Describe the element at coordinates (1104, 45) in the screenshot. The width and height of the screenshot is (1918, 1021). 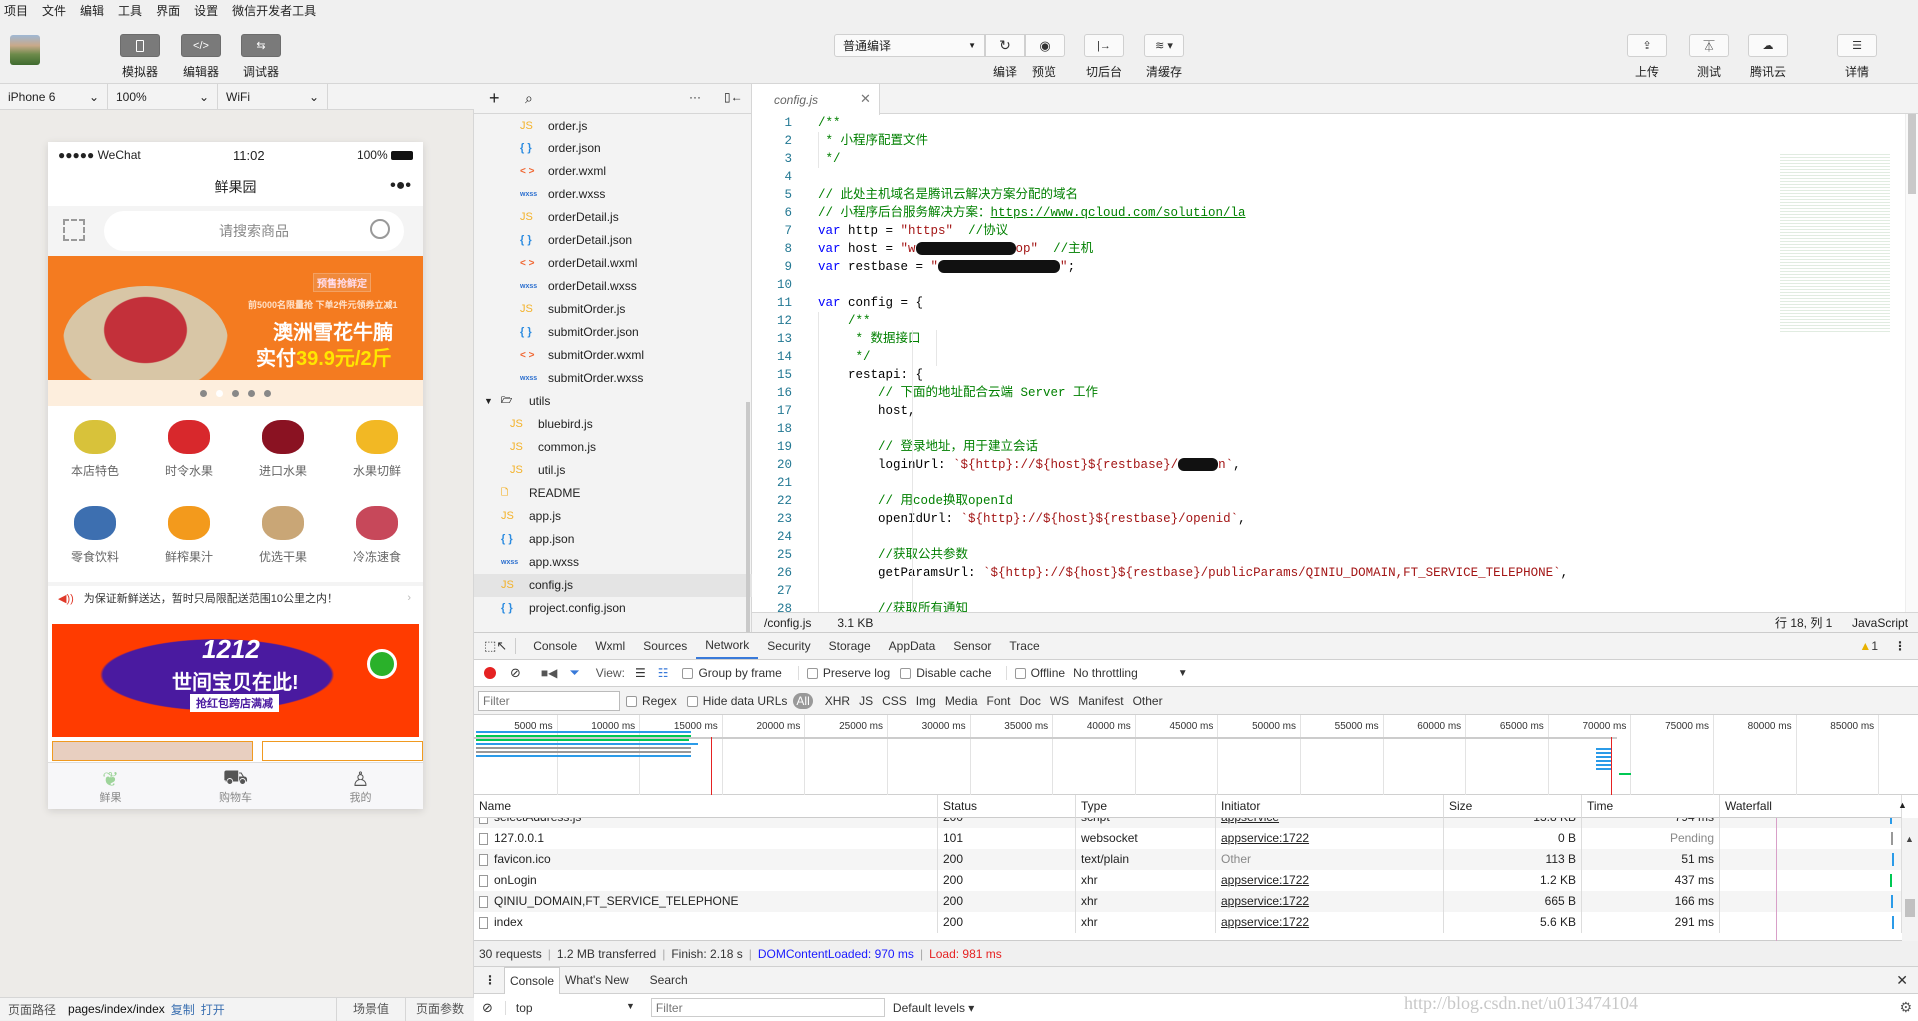
I see `background-button: |→` at that location.